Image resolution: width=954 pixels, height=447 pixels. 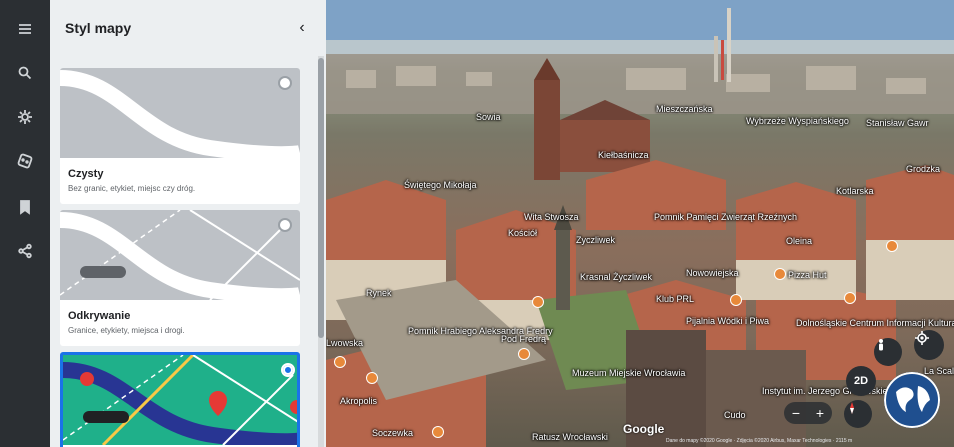 What do you see at coordinates (523, 339) in the screenshot?
I see `map-label: Pod Fredrą` at bounding box center [523, 339].